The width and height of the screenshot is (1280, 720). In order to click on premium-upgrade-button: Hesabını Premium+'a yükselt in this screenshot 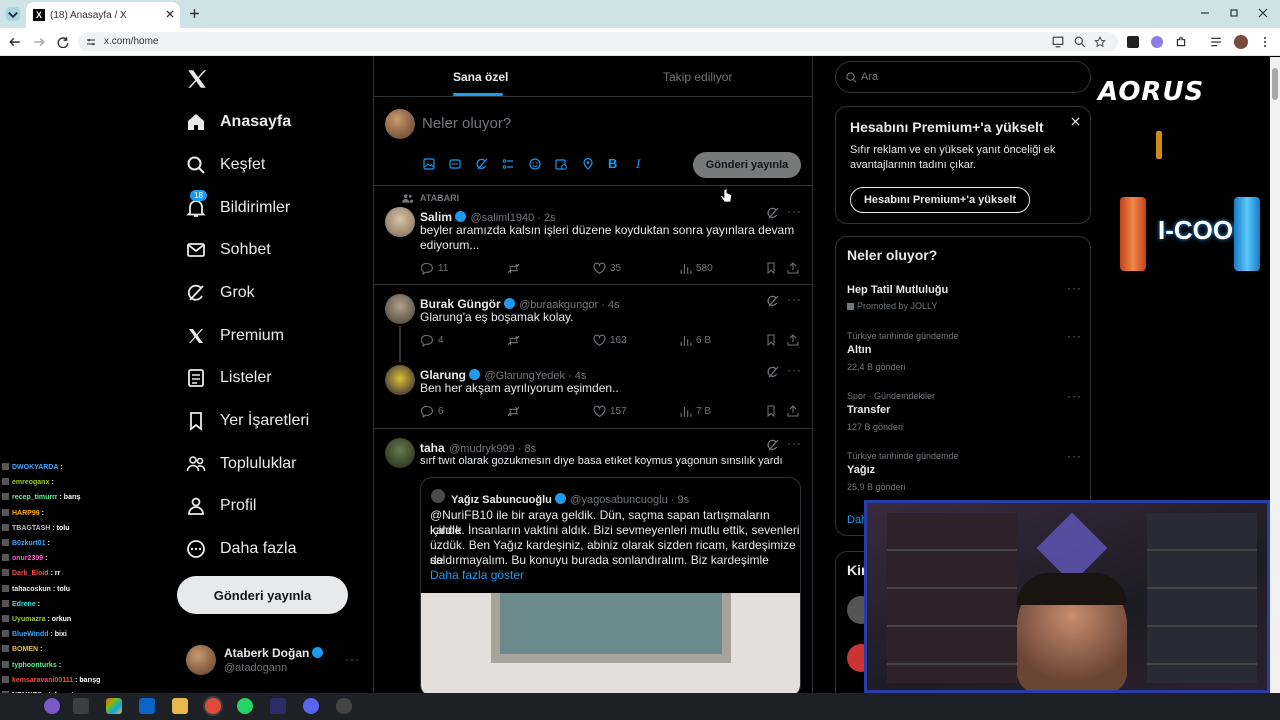, I will do `click(940, 200)`.